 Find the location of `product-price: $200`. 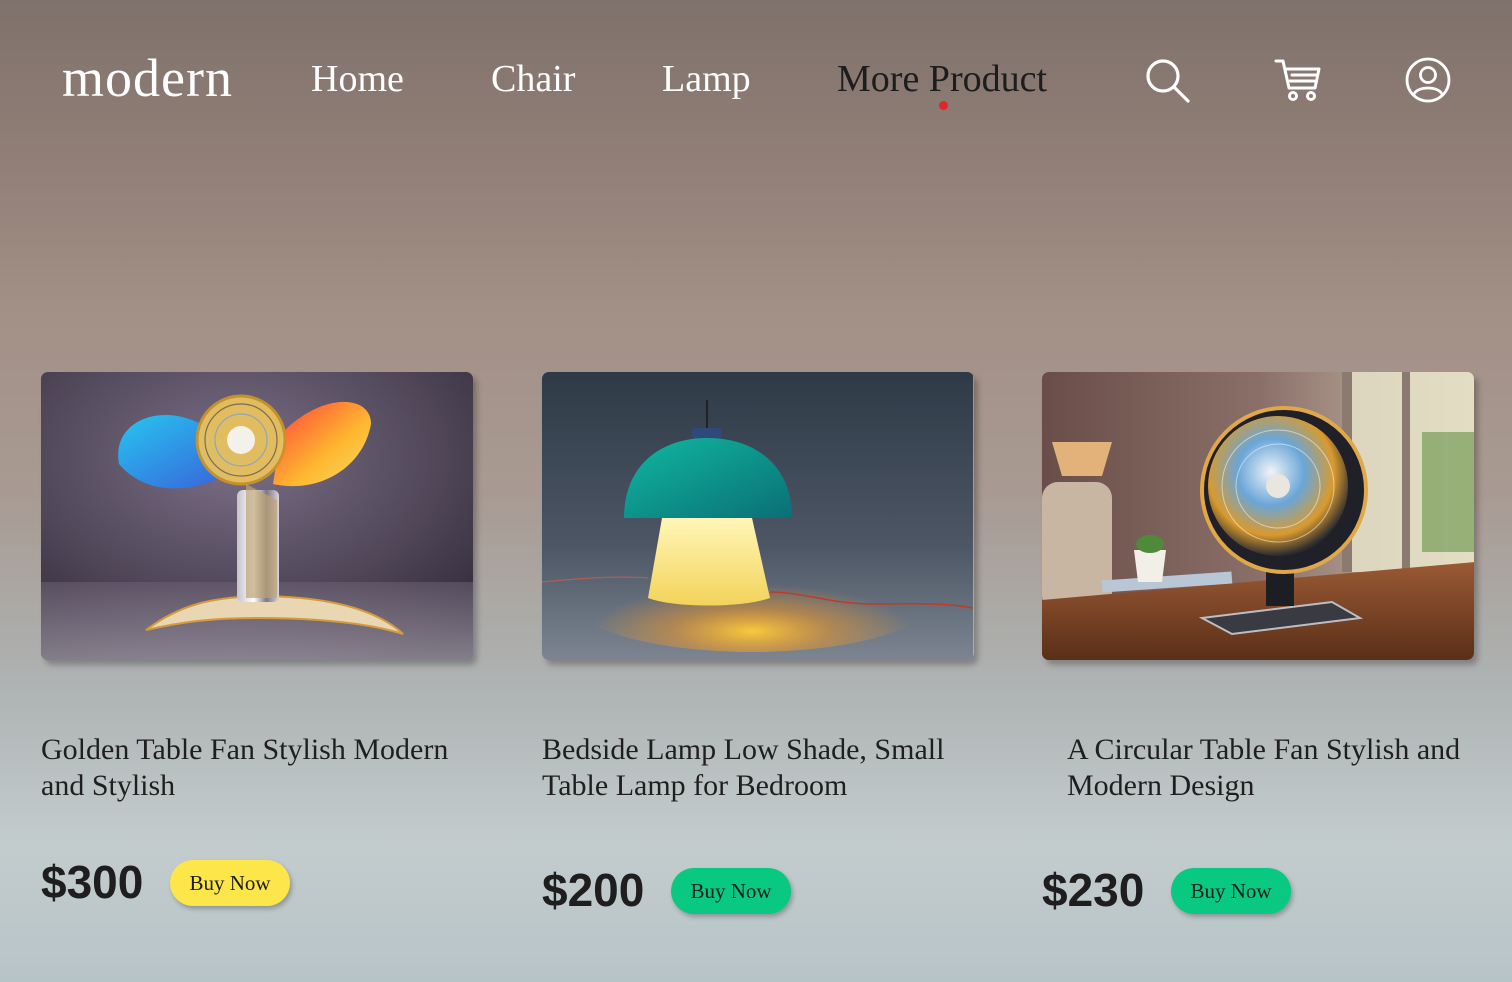

product-price: $200 is located at coordinates (593, 890).